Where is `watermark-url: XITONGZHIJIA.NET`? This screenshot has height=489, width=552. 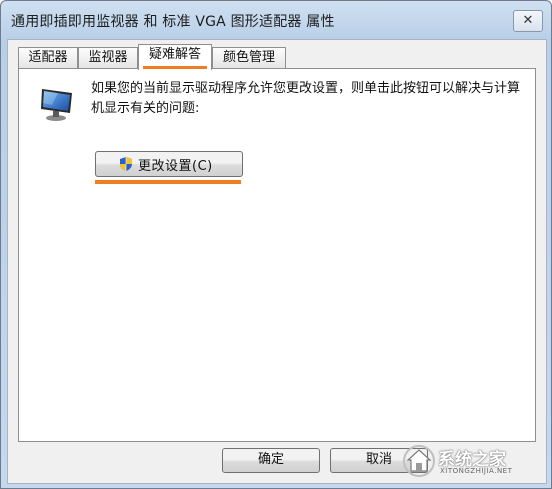
watermark-url: XITONGZHIJIA.NET is located at coordinates (476, 471).